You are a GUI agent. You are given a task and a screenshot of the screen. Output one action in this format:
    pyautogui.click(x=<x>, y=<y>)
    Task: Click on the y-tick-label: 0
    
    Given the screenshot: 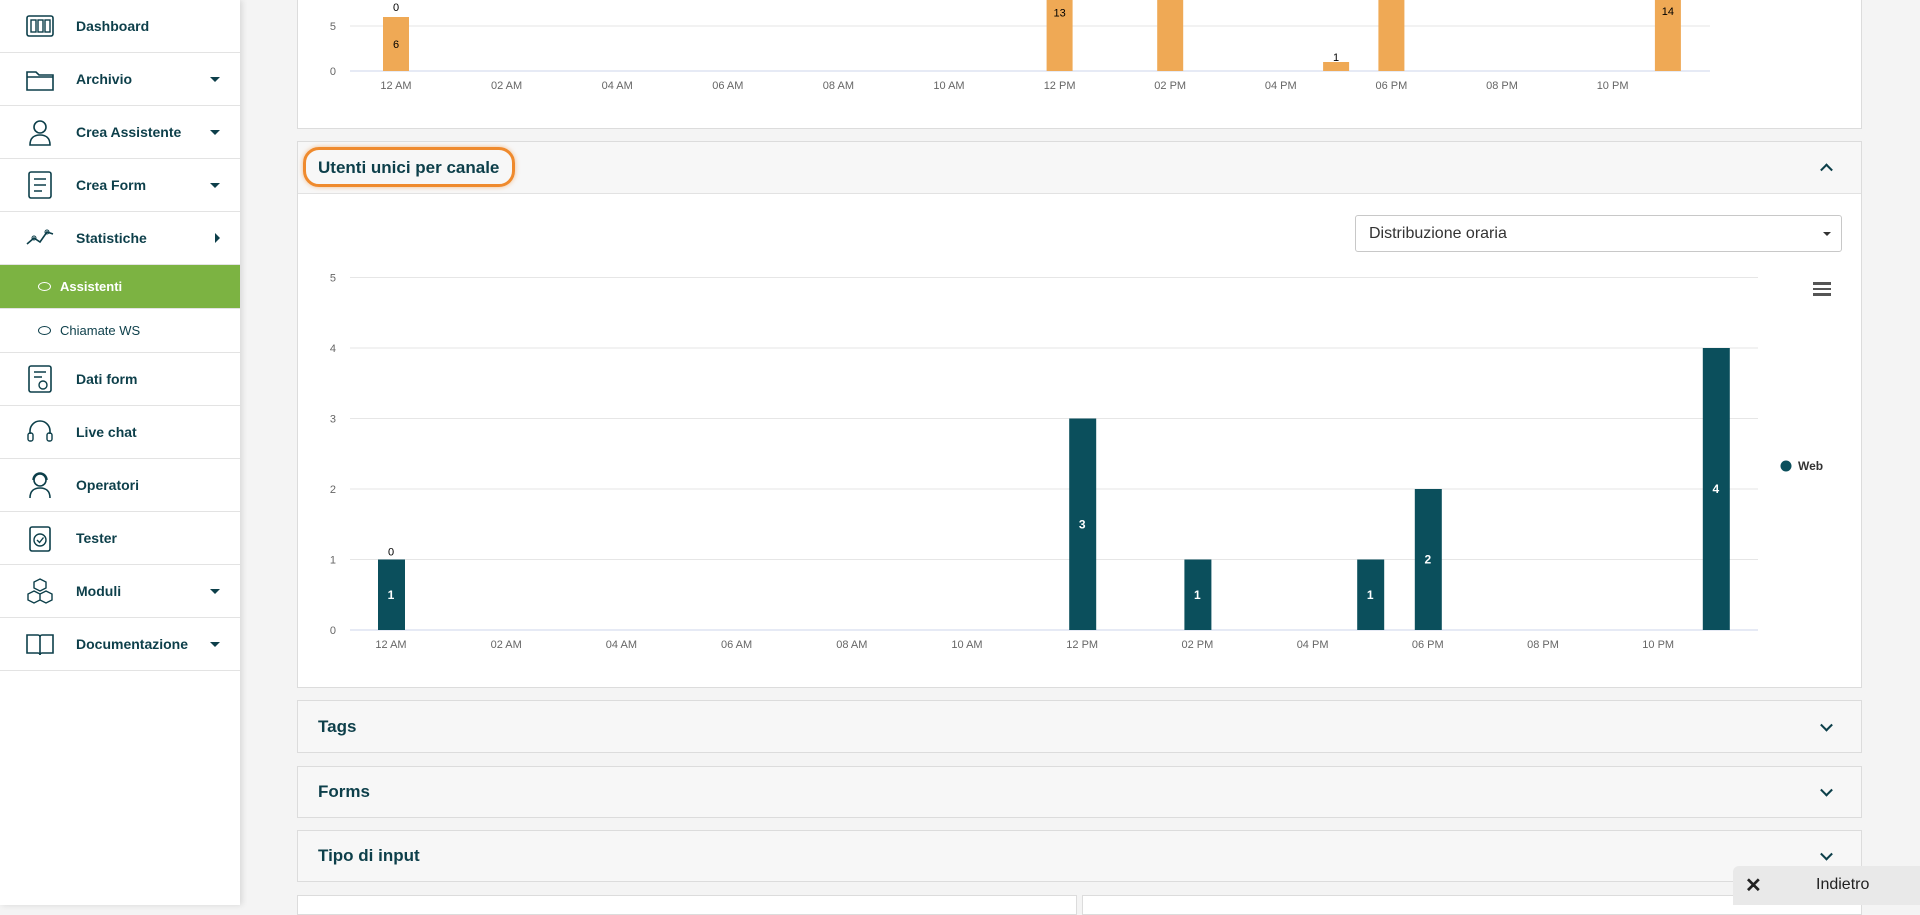 What is the action you would take?
    pyautogui.click(x=333, y=631)
    